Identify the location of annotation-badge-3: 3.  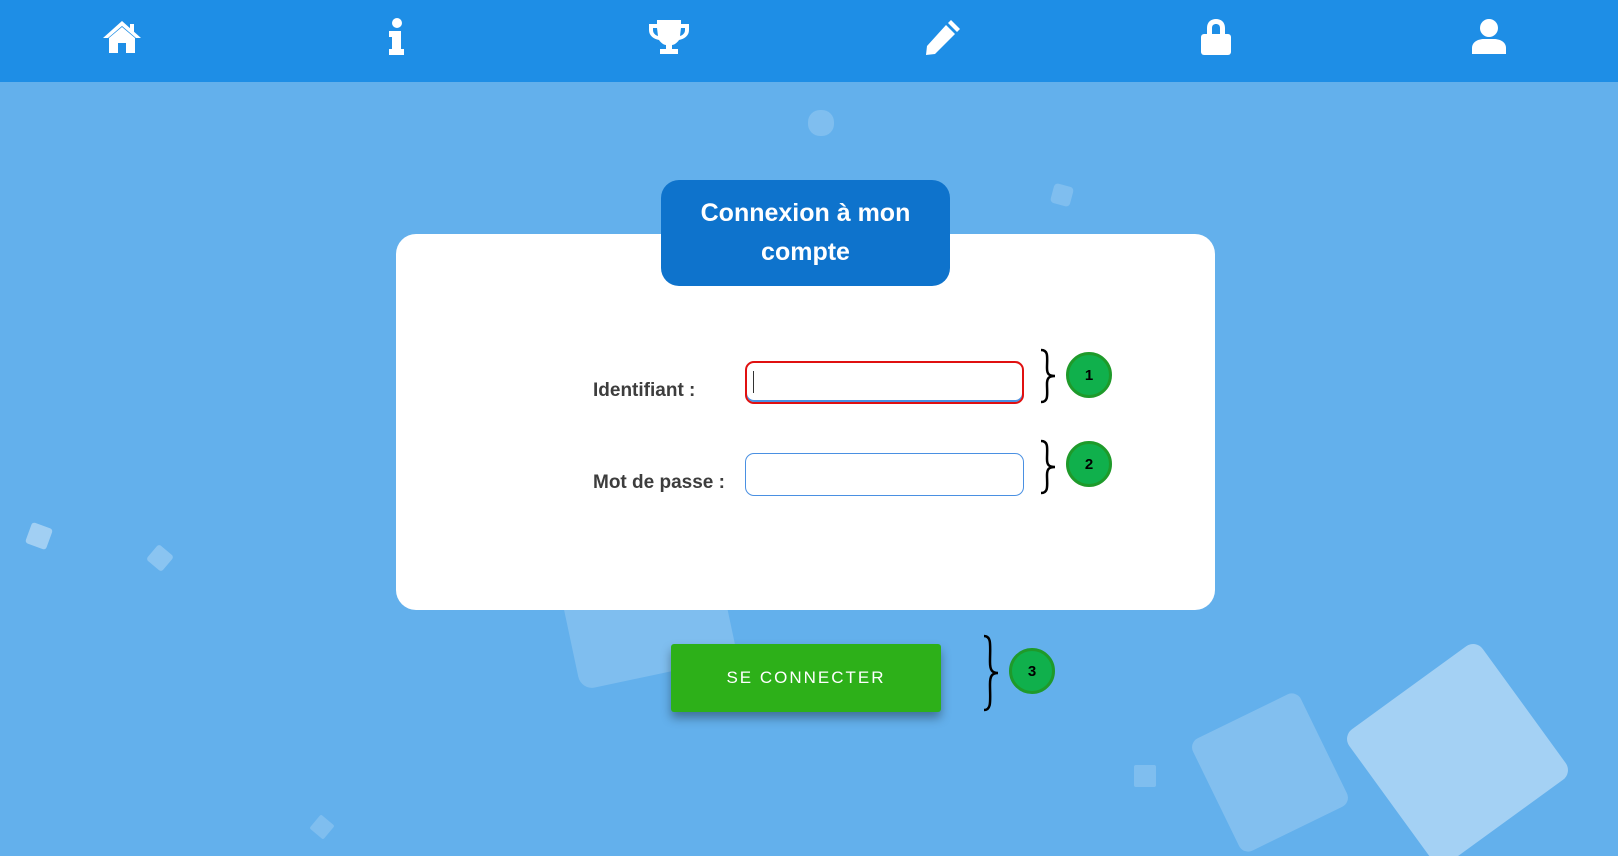
(1032, 671).